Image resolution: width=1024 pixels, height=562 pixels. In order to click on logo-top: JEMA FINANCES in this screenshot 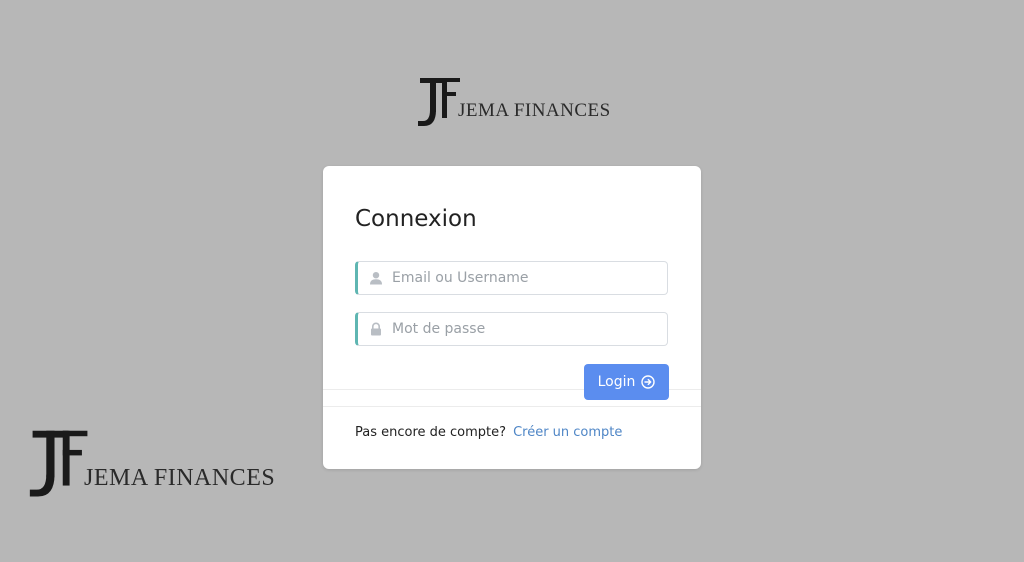, I will do `click(513, 103)`.